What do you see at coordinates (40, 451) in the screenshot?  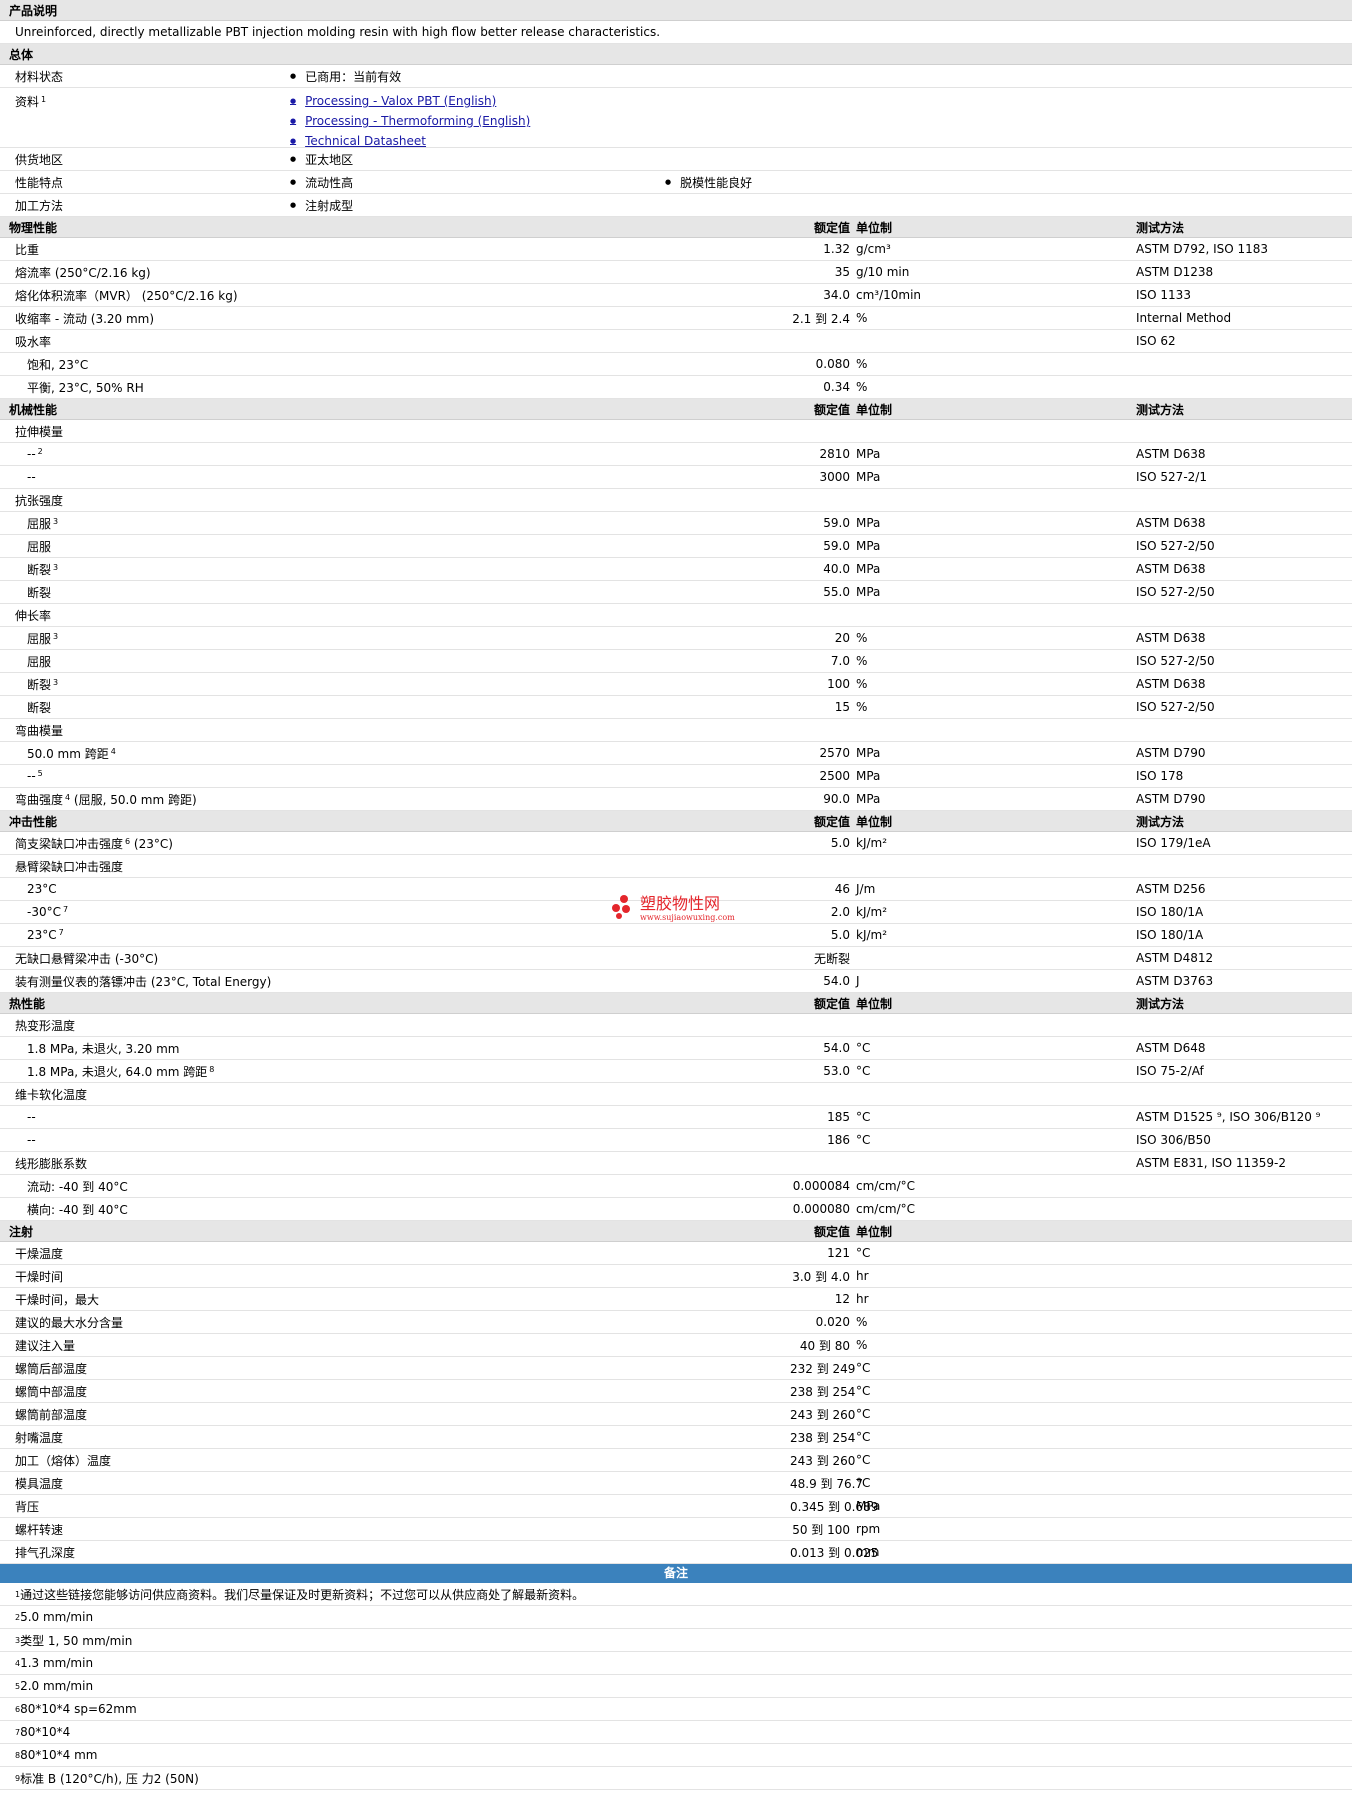 I see `footnote-ref: 2` at bounding box center [40, 451].